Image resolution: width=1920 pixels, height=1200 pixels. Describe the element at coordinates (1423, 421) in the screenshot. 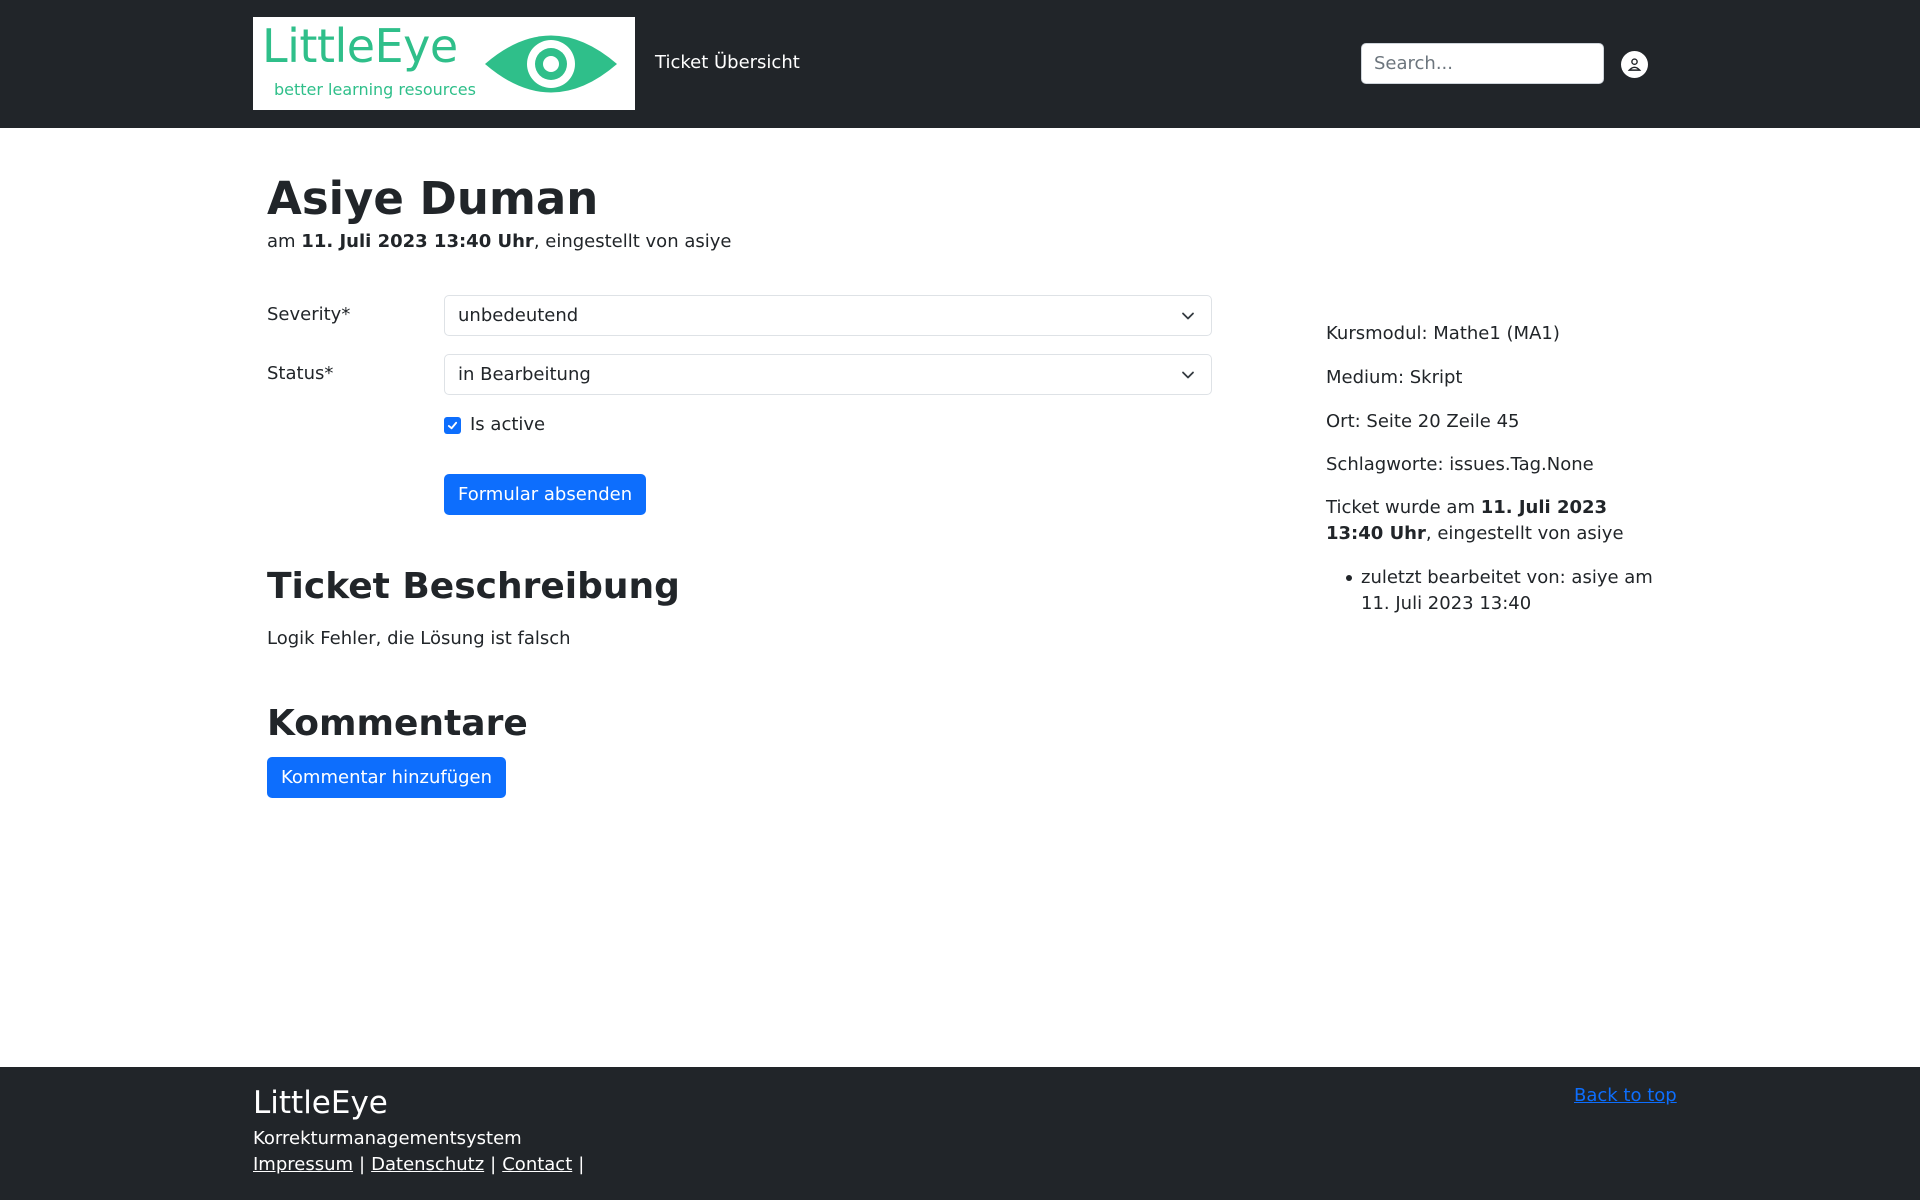

I see `info-ort: Ort: Seite 20 Zeile 45` at that location.